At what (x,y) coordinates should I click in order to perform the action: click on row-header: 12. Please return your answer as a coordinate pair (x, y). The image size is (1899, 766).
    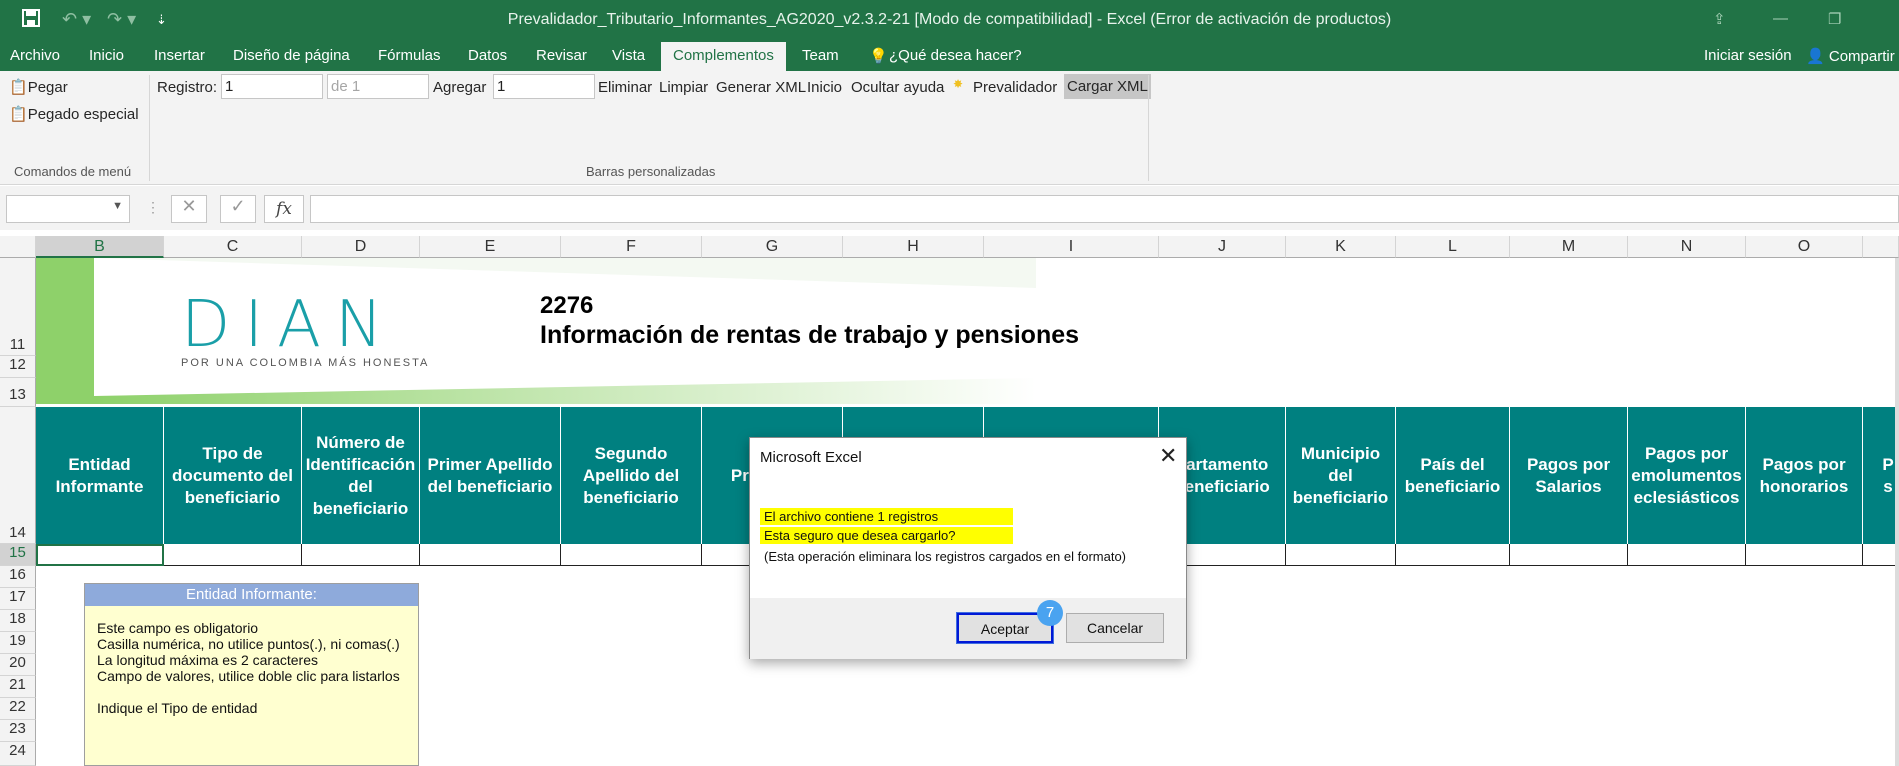
    Looking at the image, I should click on (18, 367).